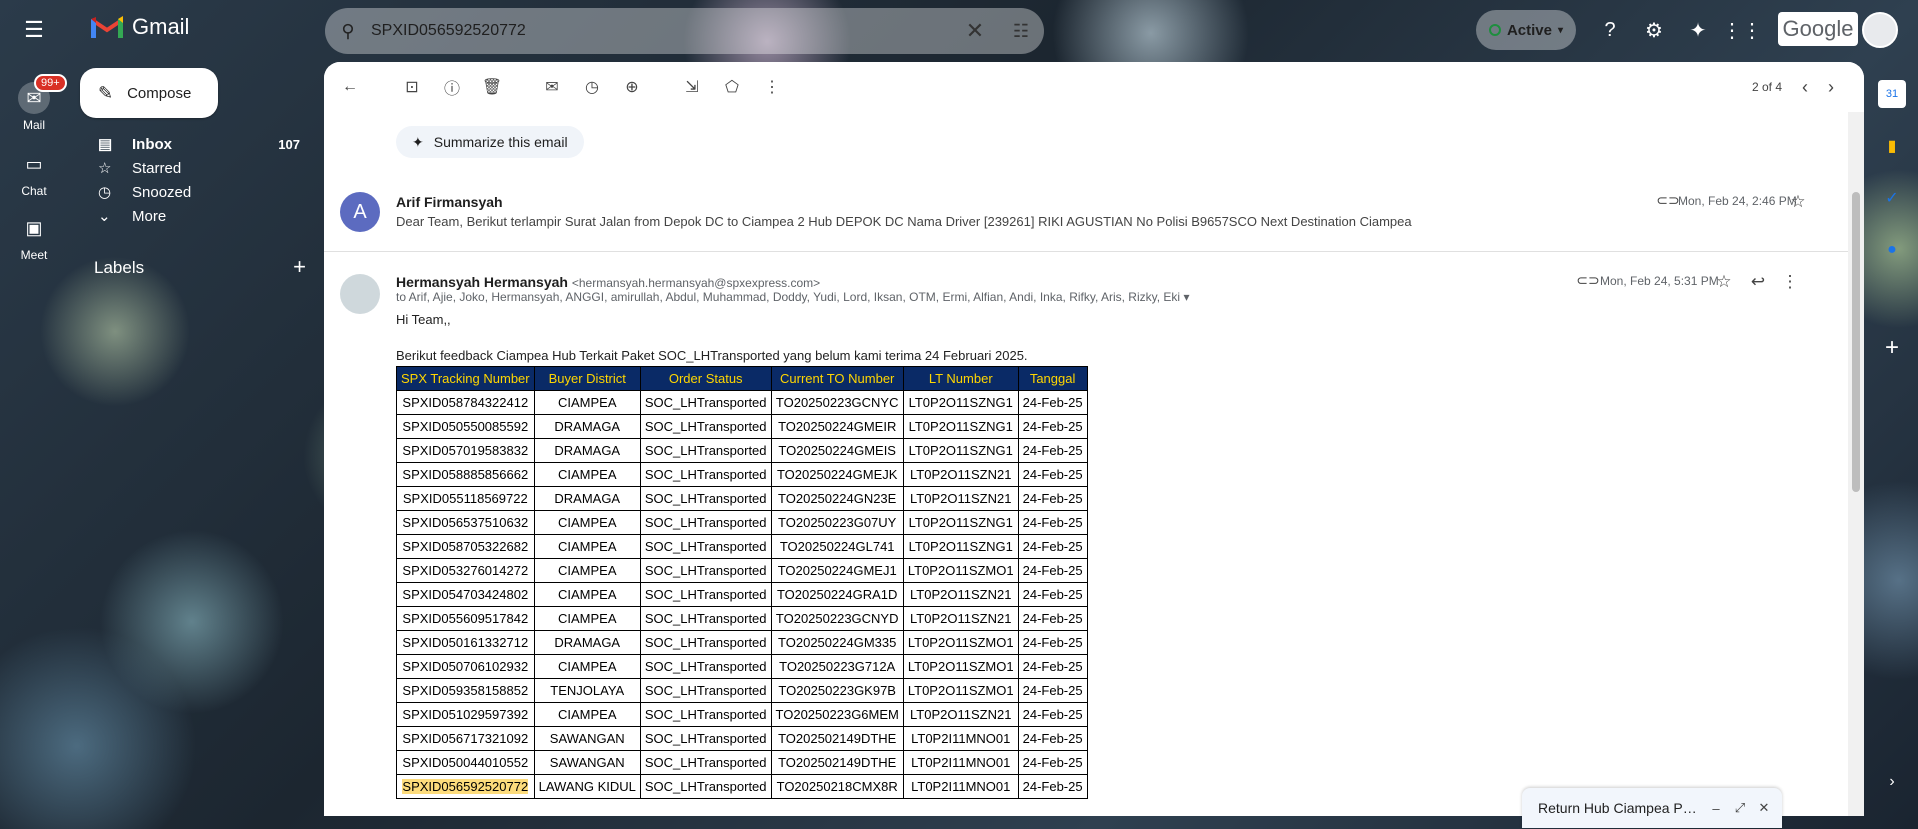 The height and width of the screenshot is (829, 1918). Describe the element at coordinates (1758, 282) in the screenshot. I see `reply-icon: ↩` at that location.